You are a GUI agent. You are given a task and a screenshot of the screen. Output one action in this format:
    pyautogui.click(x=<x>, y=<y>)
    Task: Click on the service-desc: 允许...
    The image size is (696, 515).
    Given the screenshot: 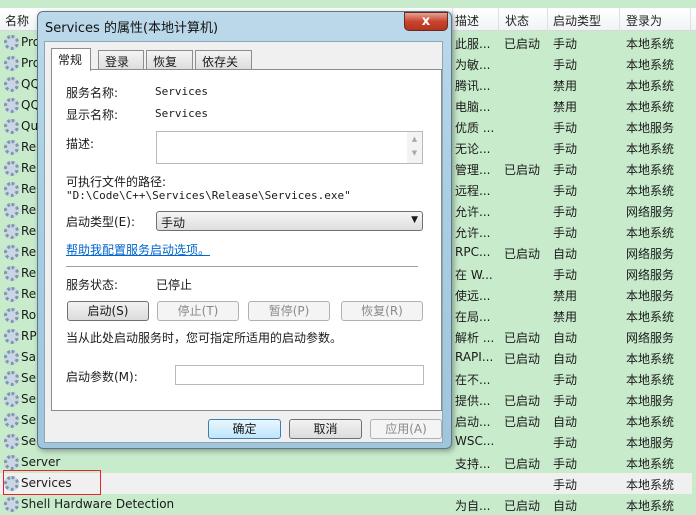 What is the action you would take?
    pyautogui.click(x=473, y=212)
    